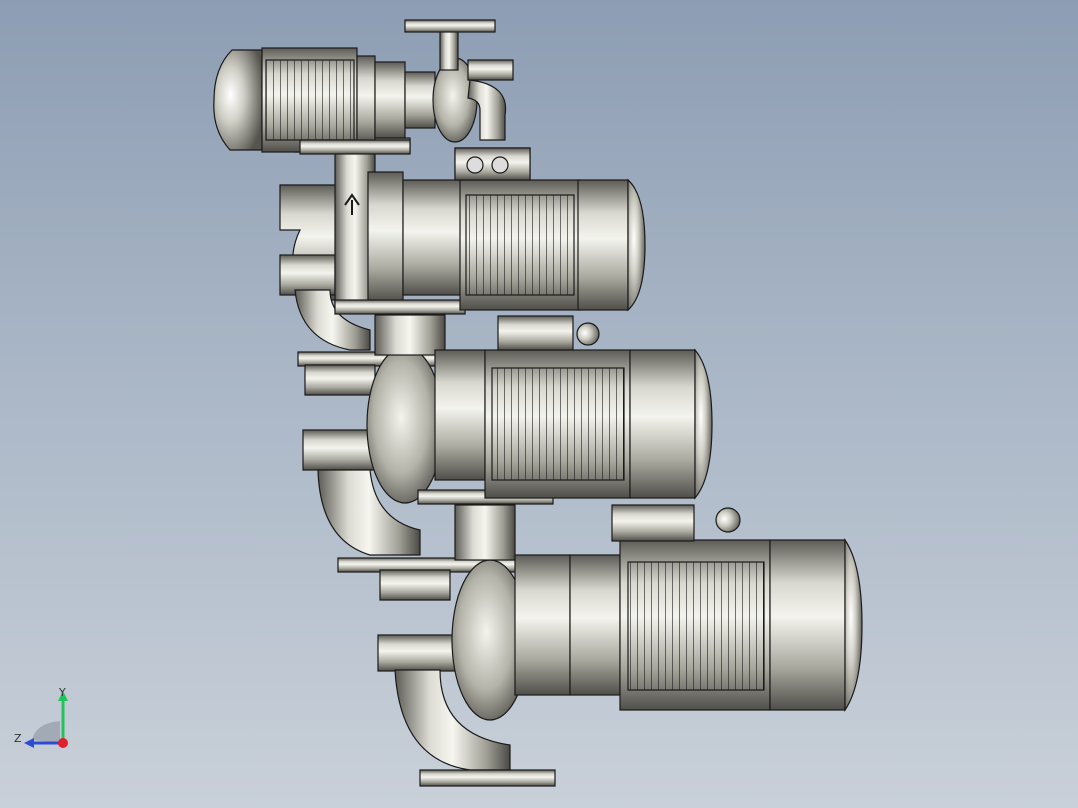 The width and height of the screenshot is (1078, 808). What do you see at coordinates (63, 743) in the screenshot?
I see `origin-dot` at bounding box center [63, 743].